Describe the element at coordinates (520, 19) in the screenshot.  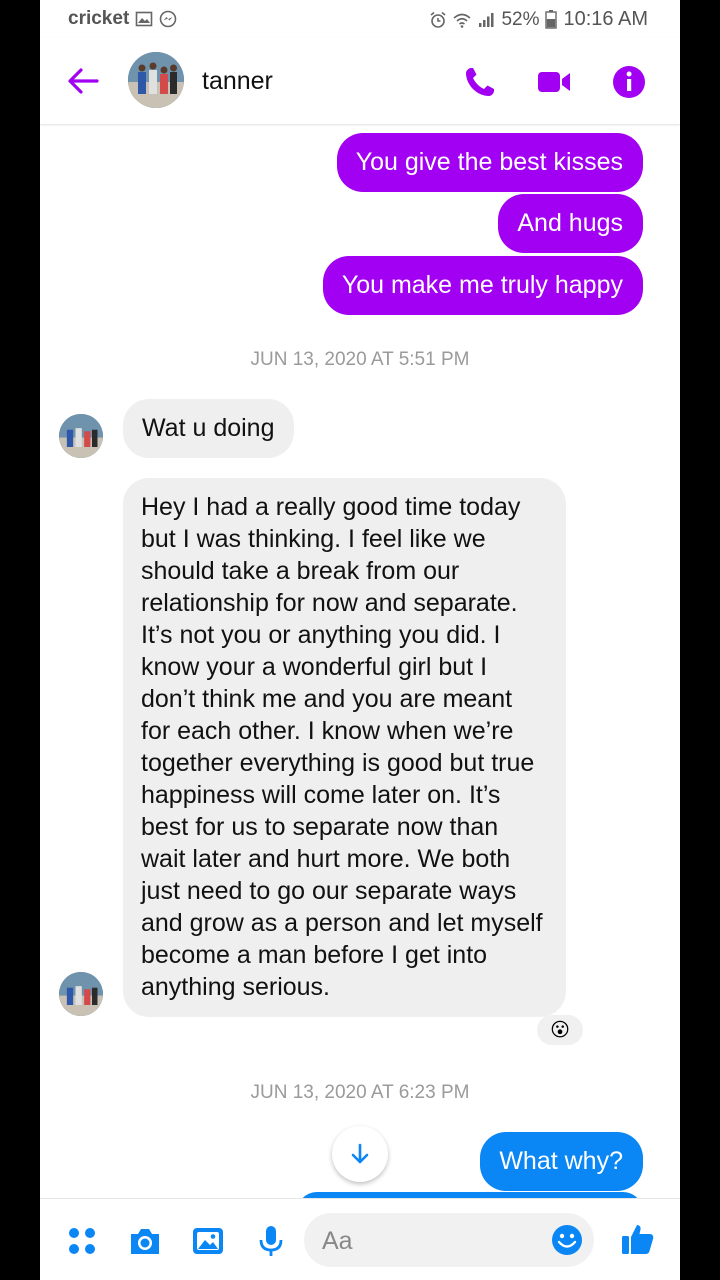
I see `battery-percent: 52%` at that location.